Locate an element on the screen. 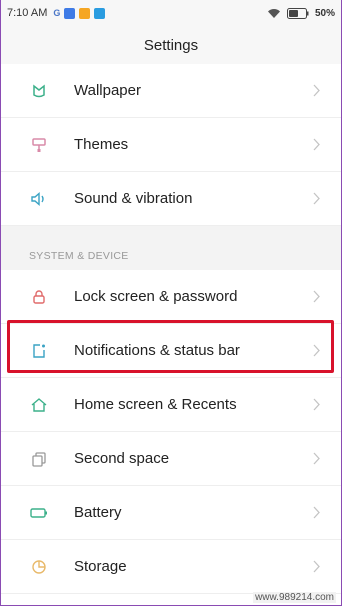  settings-item-second-space: Second space is located at coordinates (171, 459).